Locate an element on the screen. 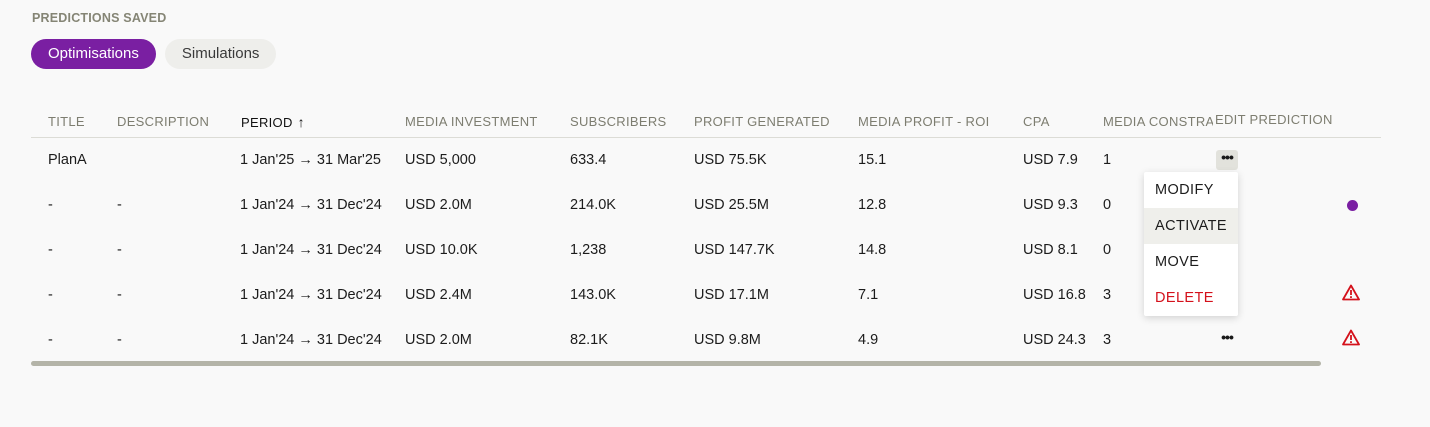 This screenshot has width=1430, height=427. cell-roi: 15.1 is located at coordinates (872, 160).